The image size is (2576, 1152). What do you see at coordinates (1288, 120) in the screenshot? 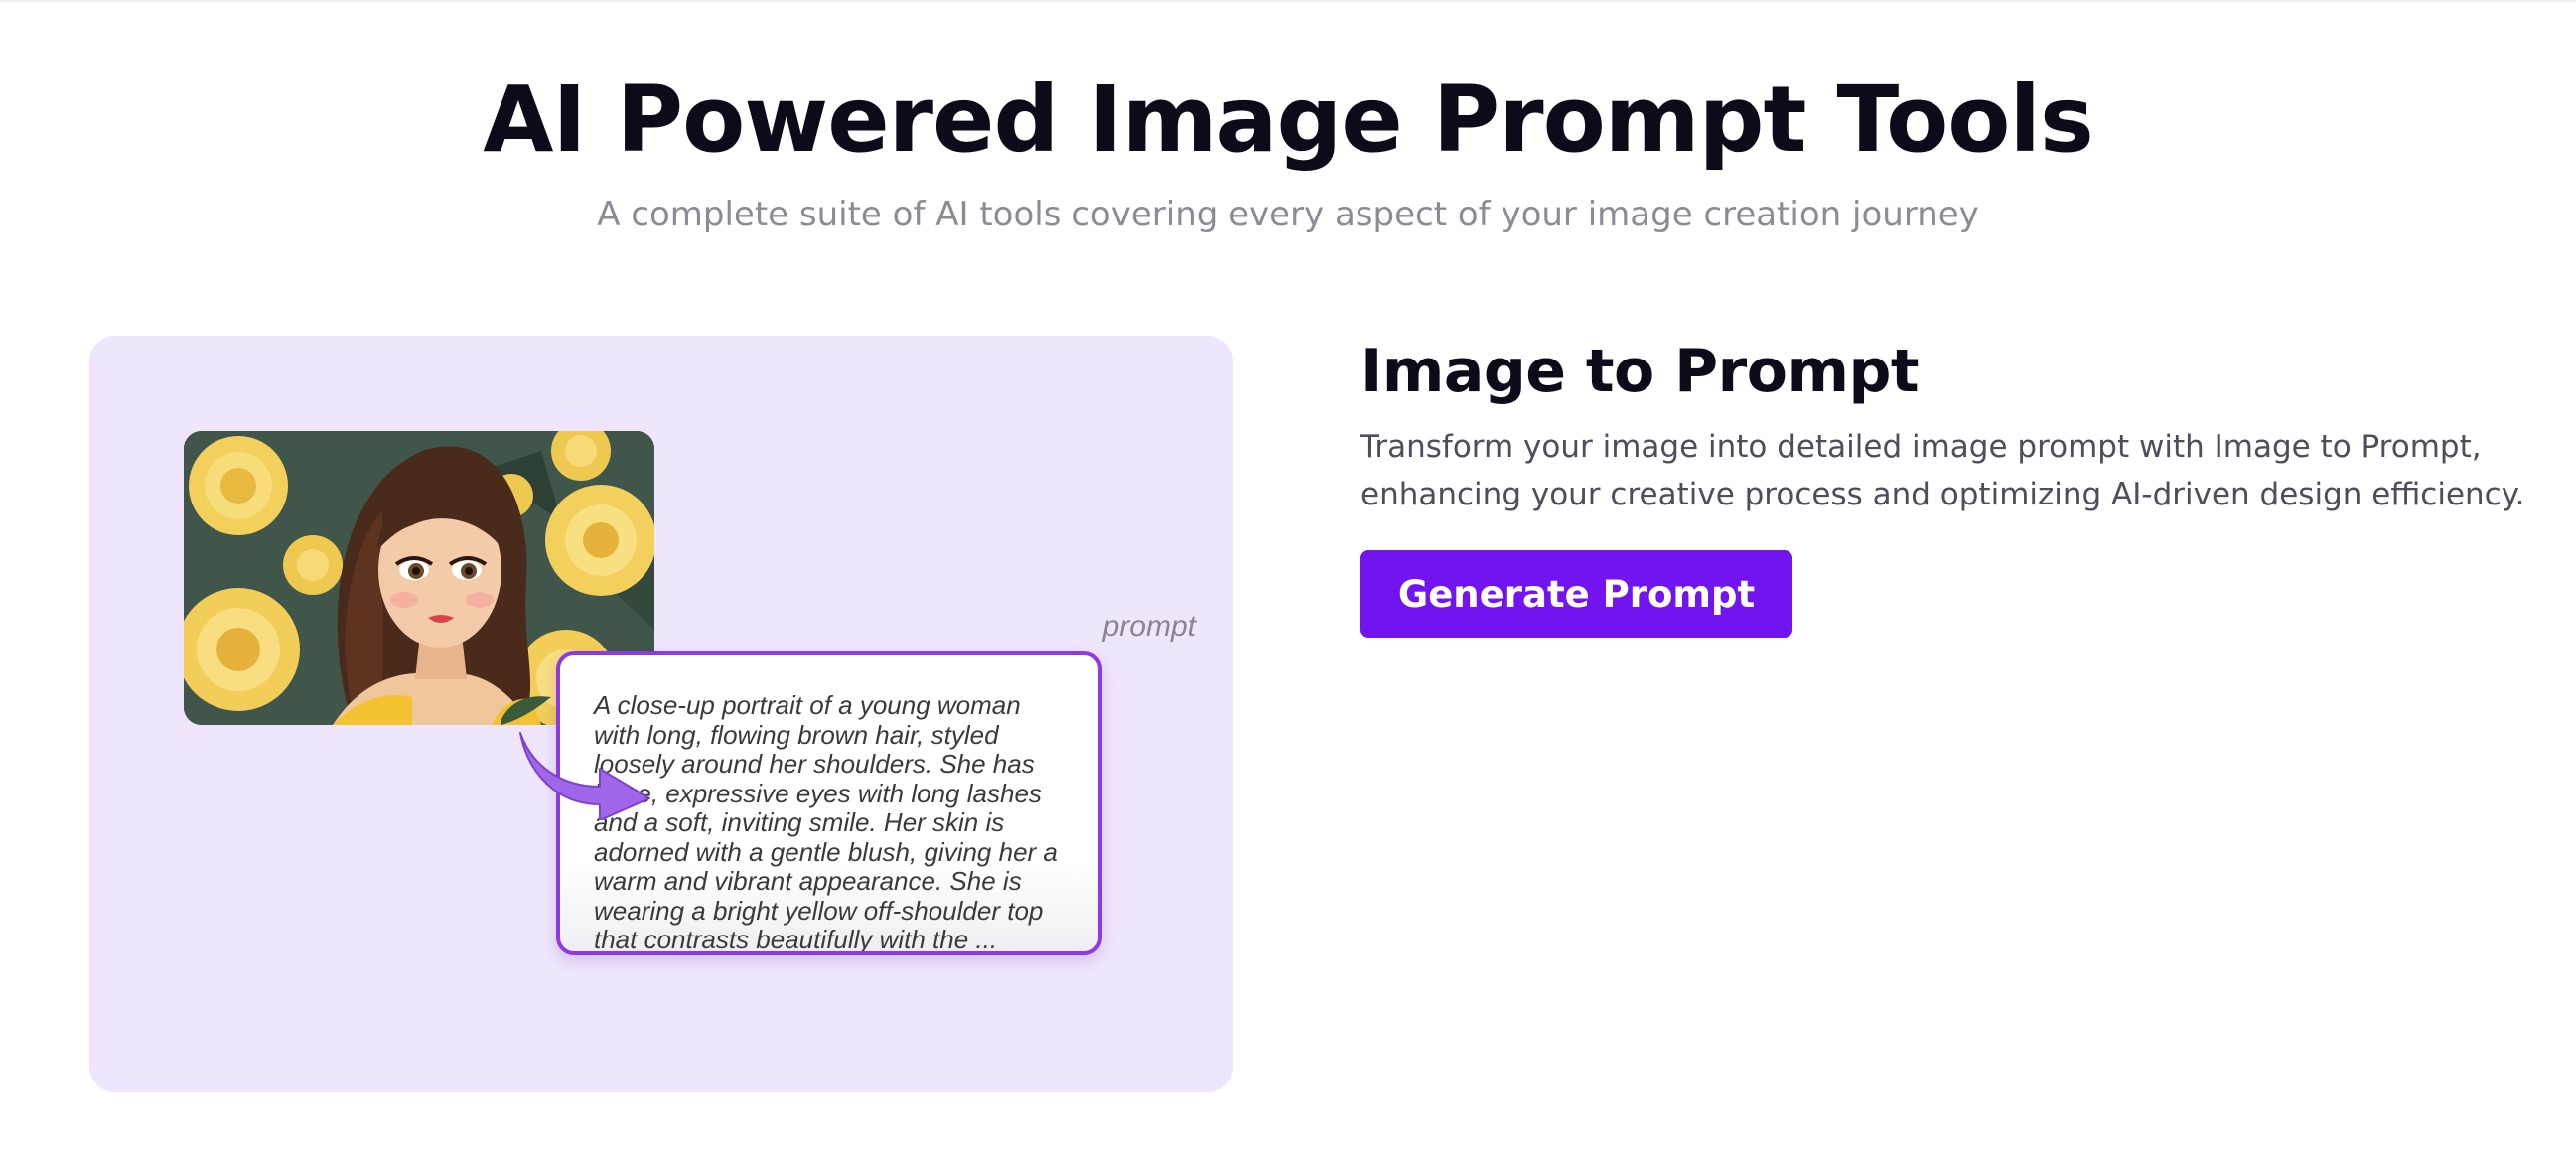
I see `page-title: AI Powered Image Prompt Tools` at bounding box center [1288, 120].